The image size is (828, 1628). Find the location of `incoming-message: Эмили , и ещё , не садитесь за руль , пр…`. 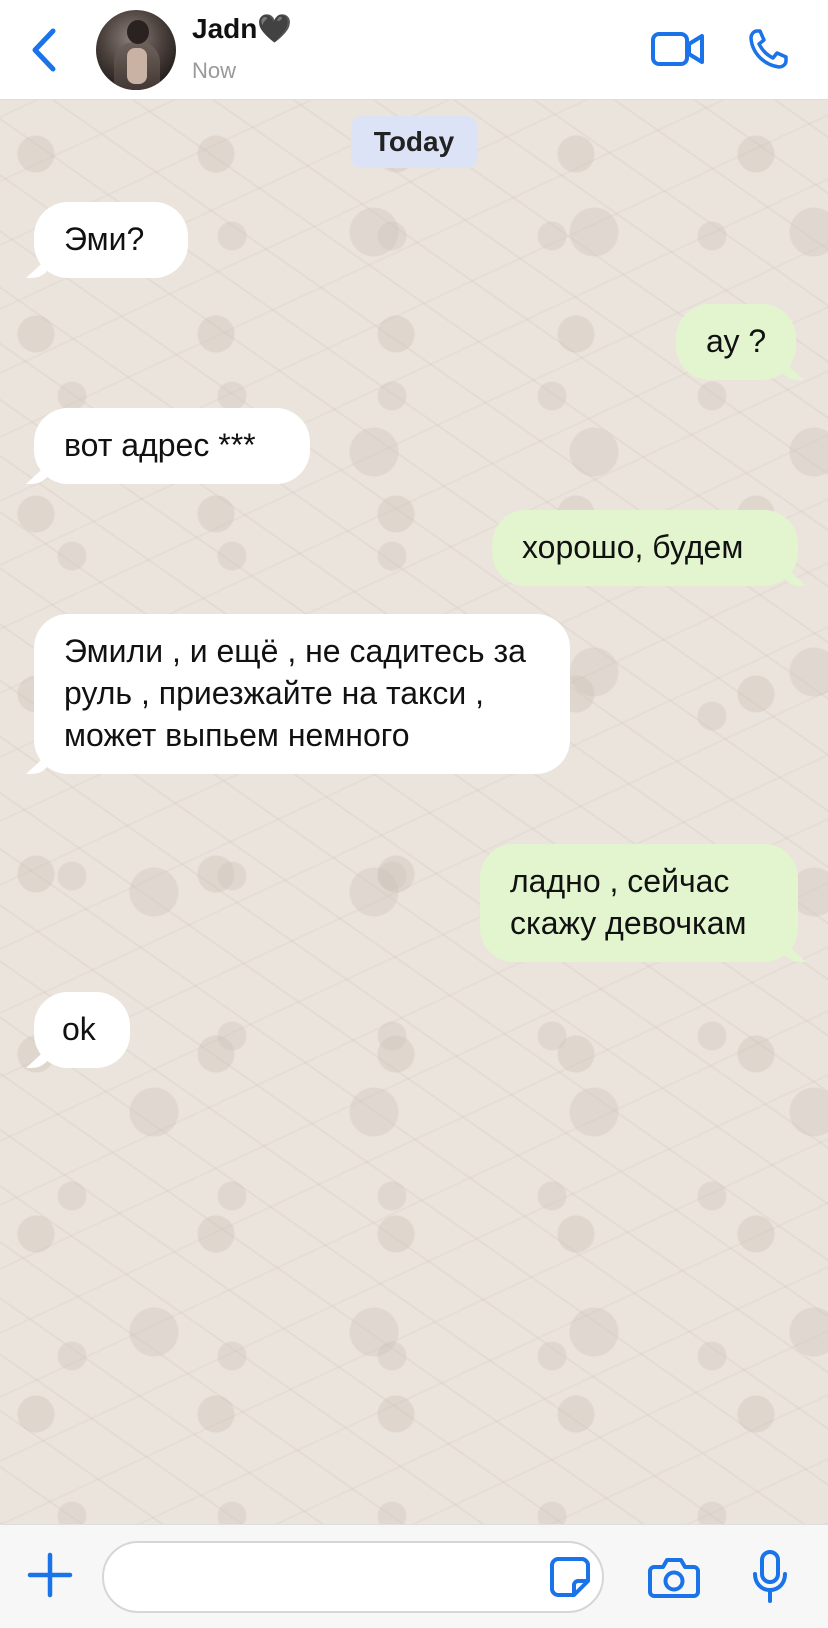

incoming-message: Эмили , и ещё , не садитесь за руль , пр… is located at coordinates (302, 694).